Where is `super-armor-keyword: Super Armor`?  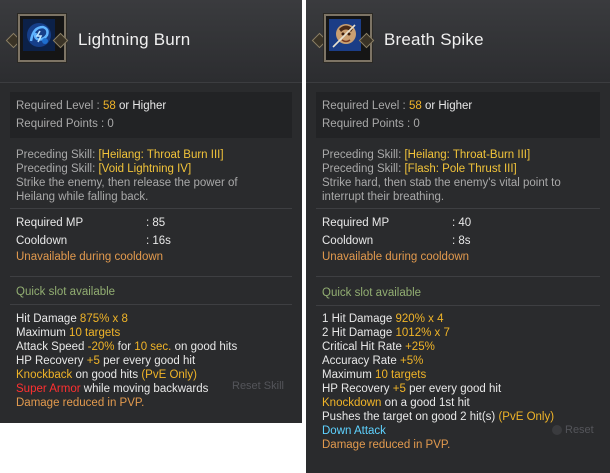 super-armor-keyword: Super Armor is located at coordinates (48, 389).